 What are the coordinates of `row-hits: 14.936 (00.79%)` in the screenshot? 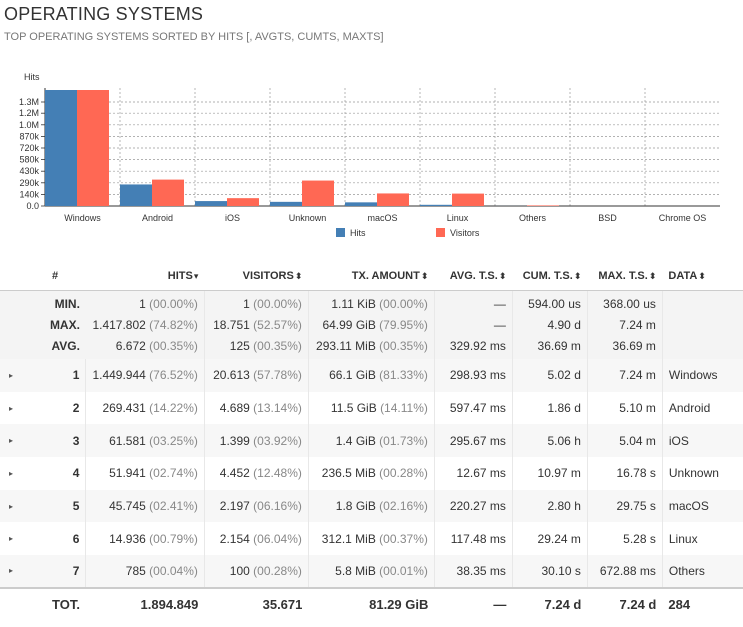 It's located at (145, 539).